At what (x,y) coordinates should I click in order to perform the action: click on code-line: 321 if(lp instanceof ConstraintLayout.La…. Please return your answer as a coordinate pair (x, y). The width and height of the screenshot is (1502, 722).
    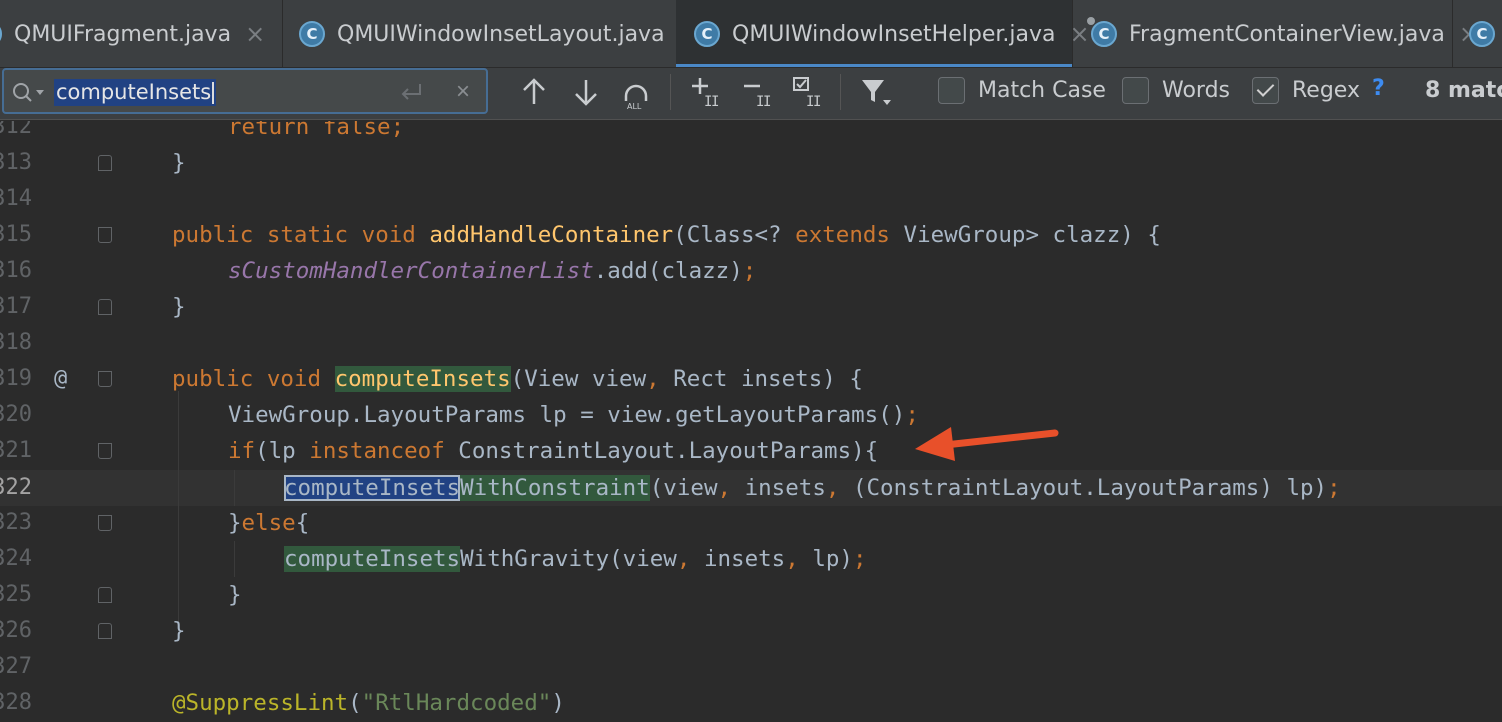
    Looking at the image, I should click on (751, 451).